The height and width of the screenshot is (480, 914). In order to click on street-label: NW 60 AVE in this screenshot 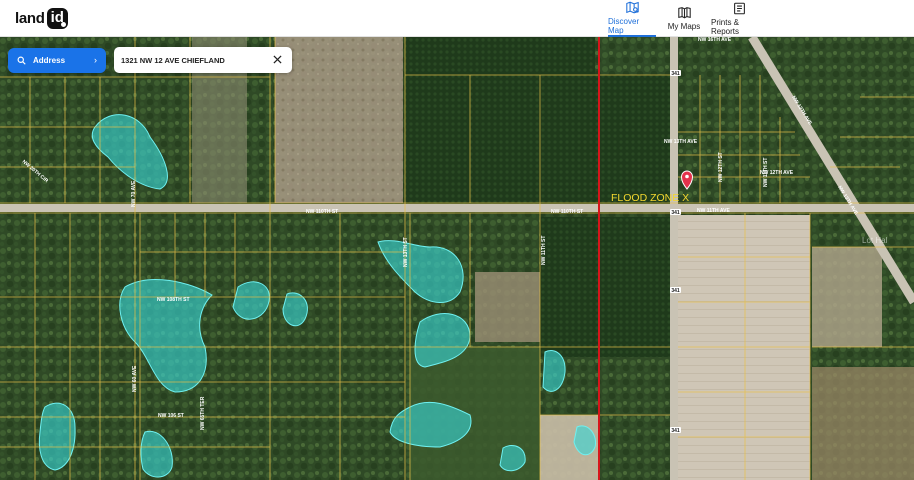, I will do `click(135, 378)`.